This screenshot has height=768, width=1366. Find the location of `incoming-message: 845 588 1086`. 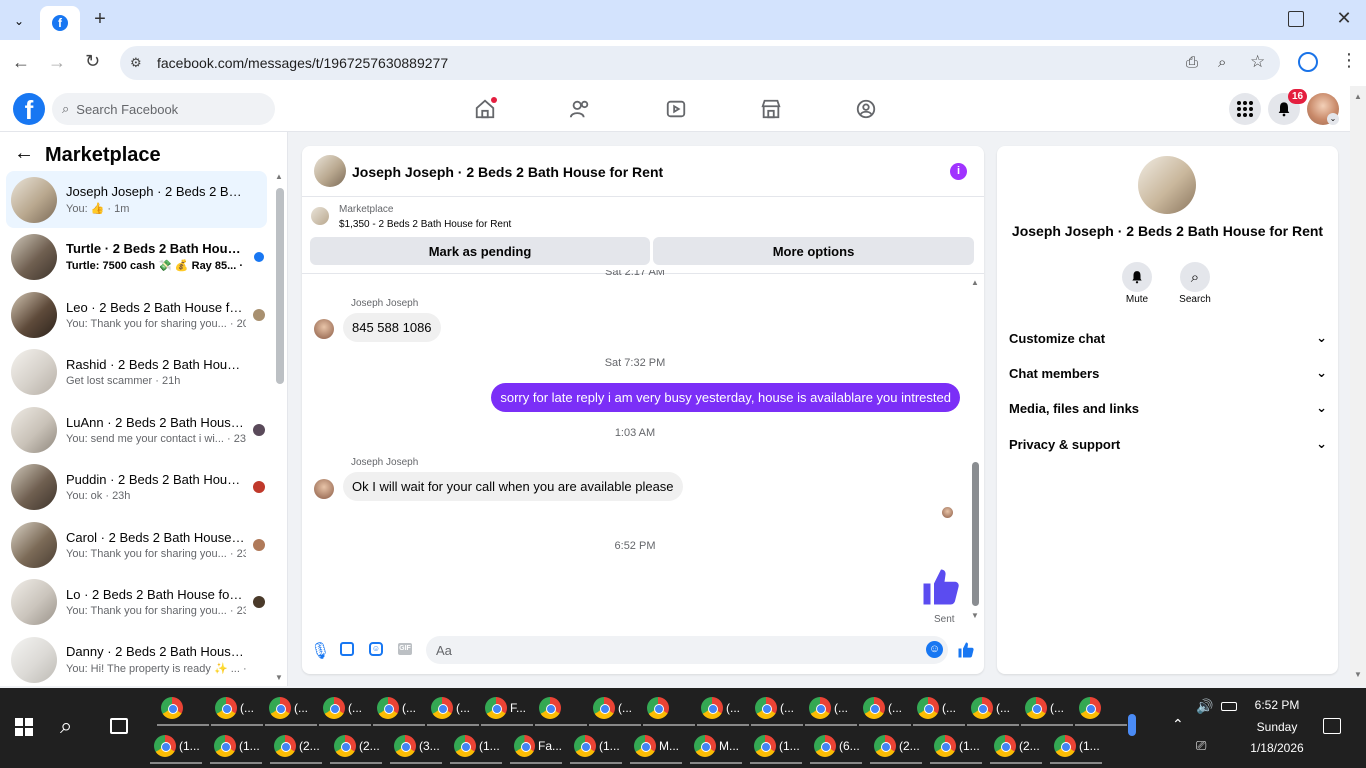

incoming-message: 845 588 1086 is located at coordinates (392, 327).